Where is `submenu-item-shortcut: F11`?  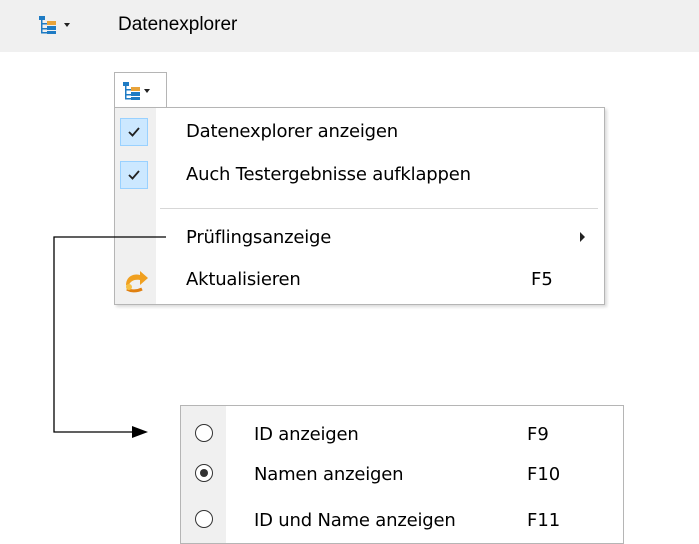 submenu-item-shortcut: F11 is located at coordinates (544, 520).